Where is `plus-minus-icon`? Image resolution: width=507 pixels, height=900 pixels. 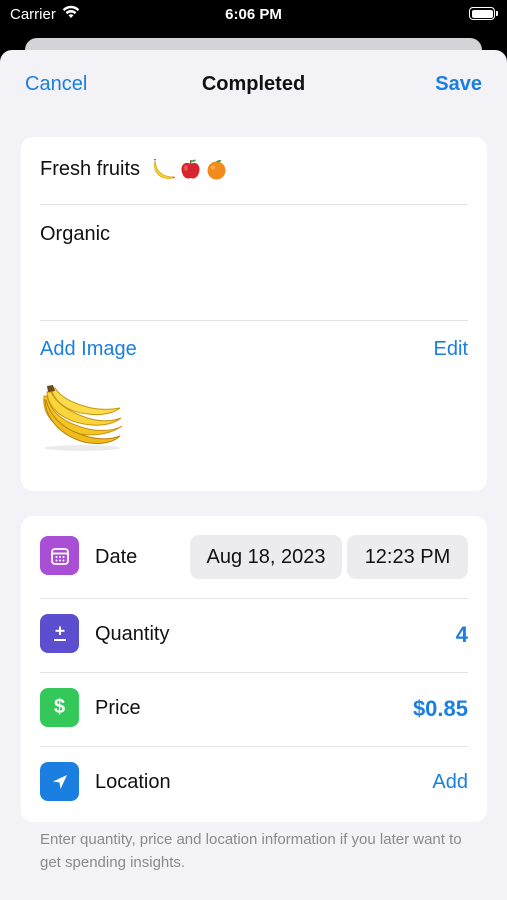
plus-minus-icon is located at coordinates (59, 633).